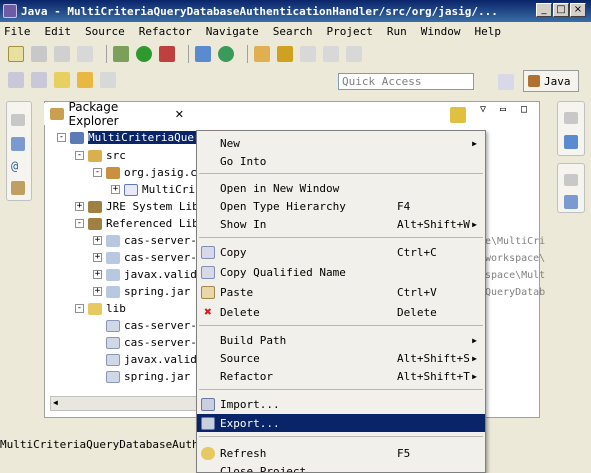  I want to click on task-list-icon, so click(571, 202).